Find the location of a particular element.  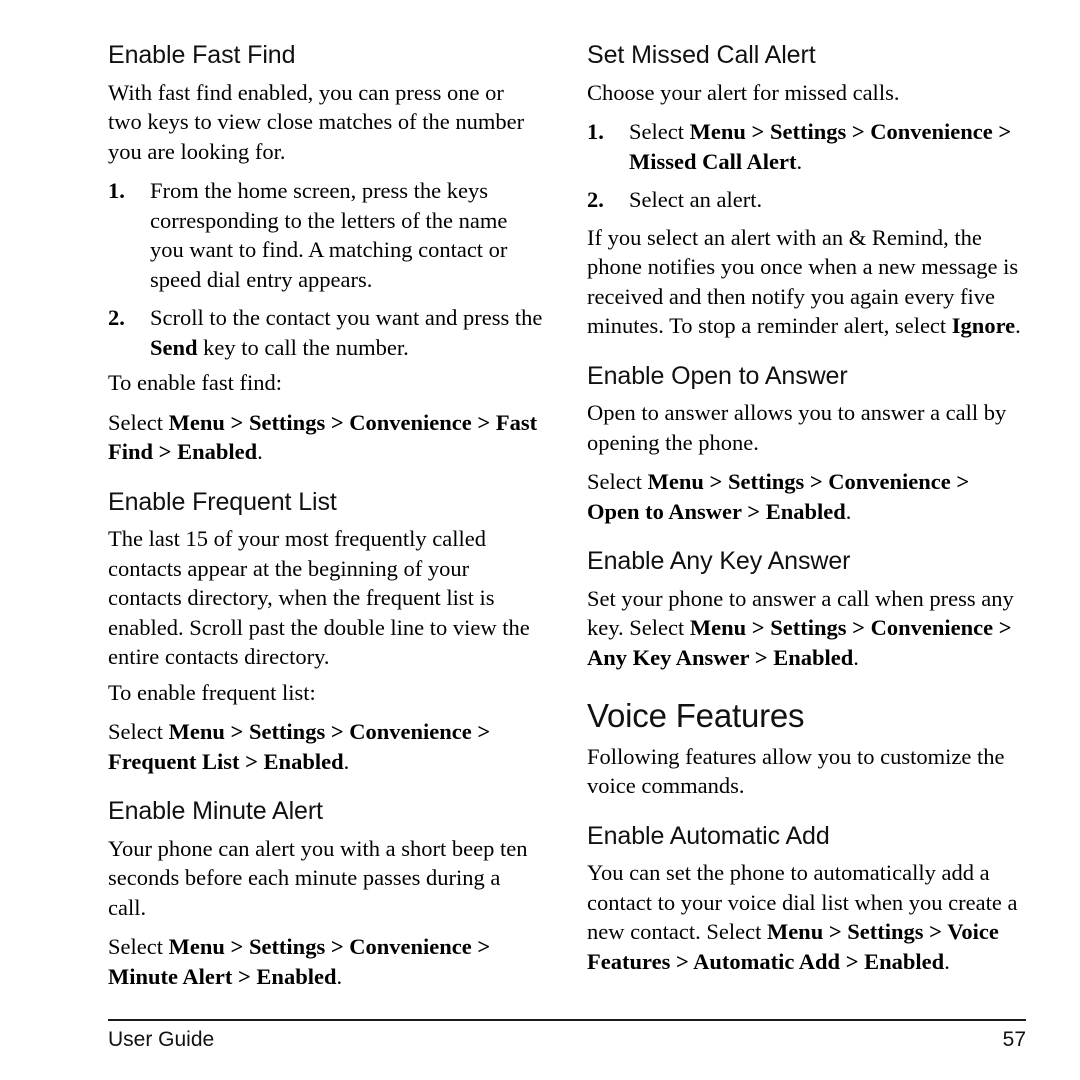

menu-item-frequent-list: Frequent List is located at coordinates (173, 761).